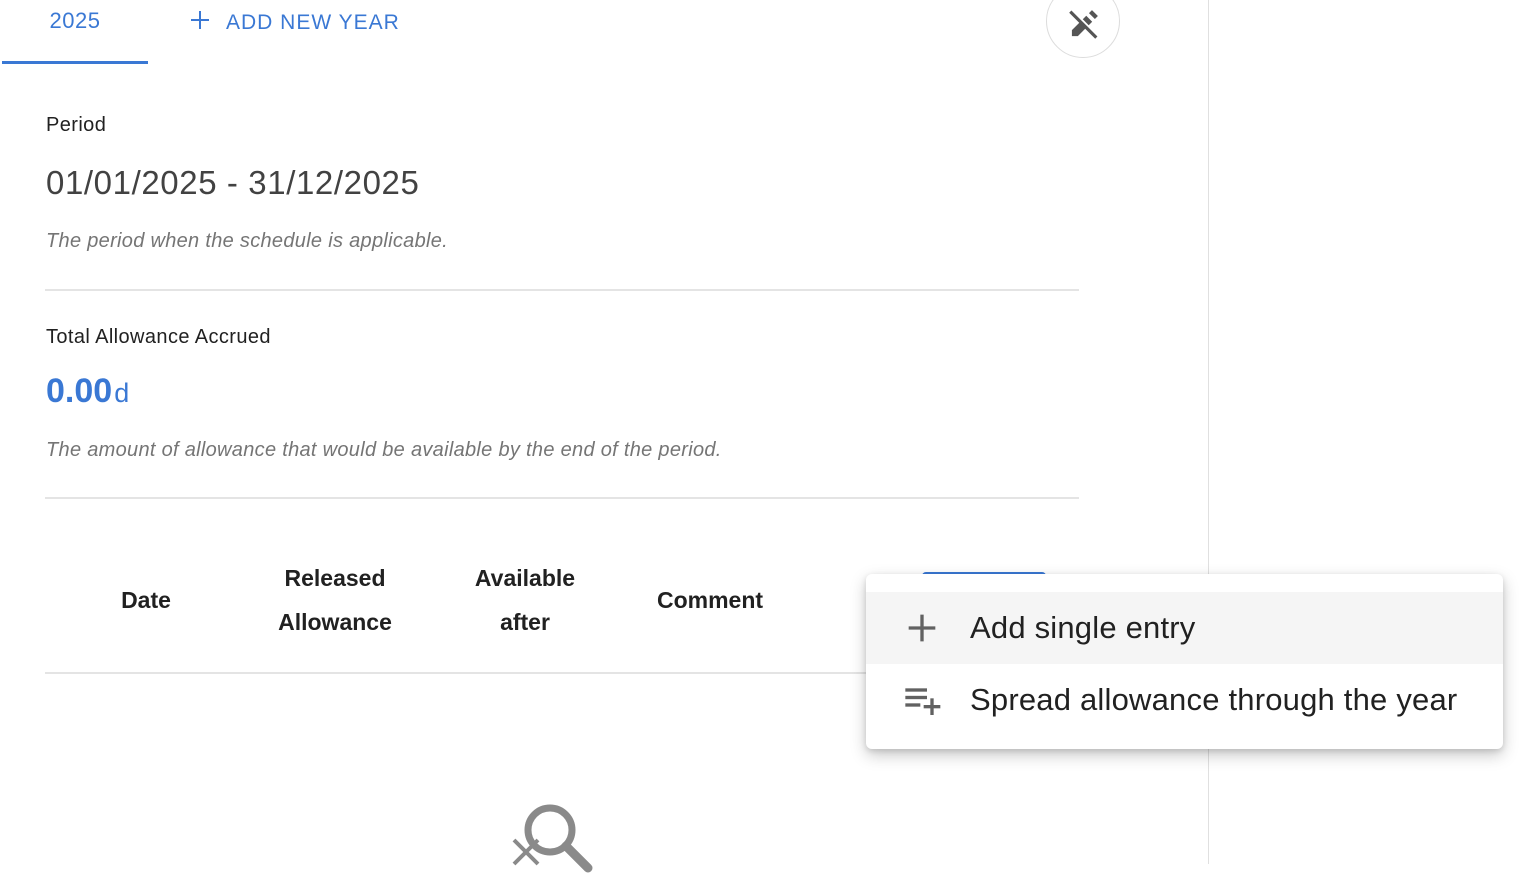  Describe the element at coordinates (922, 700) in the screenshot. I see `playlist-add-icon` at that location.